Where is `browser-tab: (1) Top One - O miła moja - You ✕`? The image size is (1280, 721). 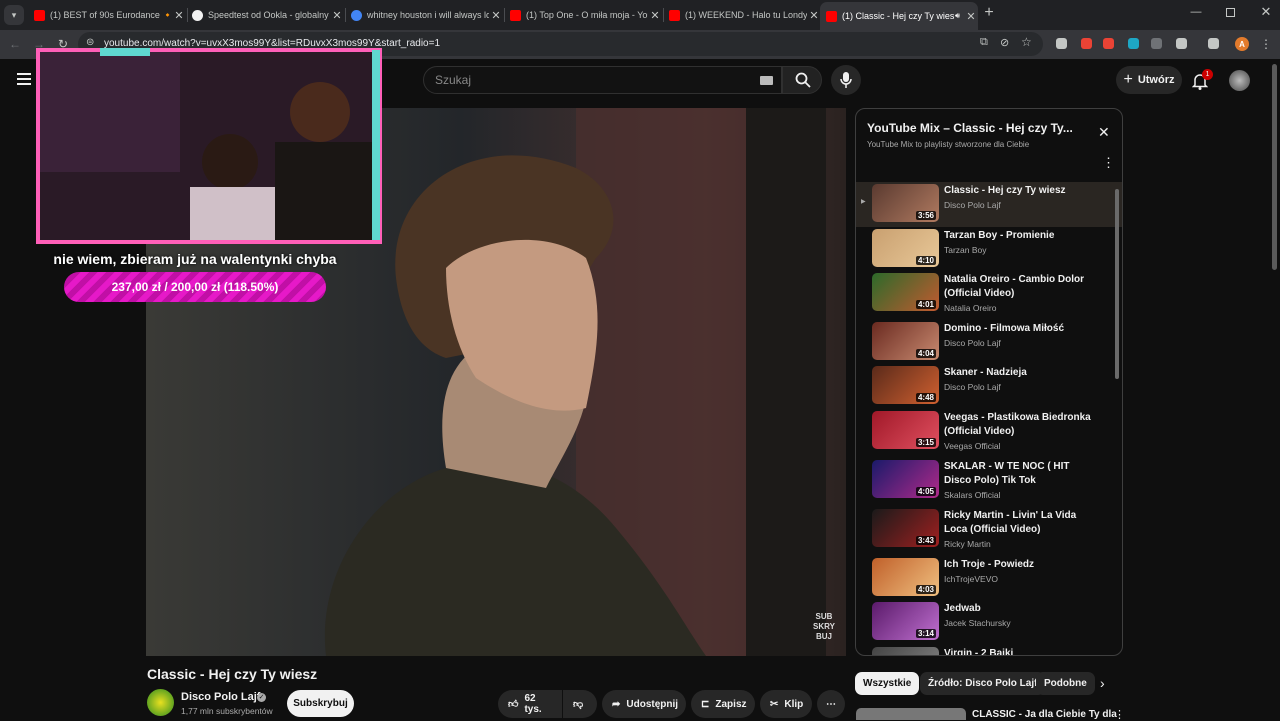 browser-tab: (1) Top One - O miła moja - You ✕ is located at coordinates (583, 15).